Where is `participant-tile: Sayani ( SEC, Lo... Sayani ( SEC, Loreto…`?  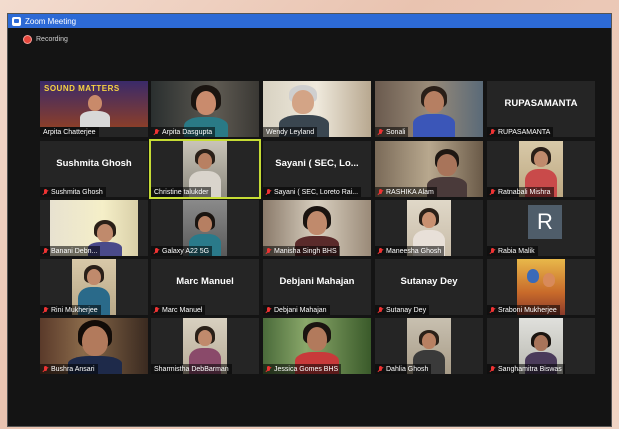
participant-tile: Sayani ( SEC, Lo... Sayani ( SEC, Loreto… is located at coordinates (317, 169).